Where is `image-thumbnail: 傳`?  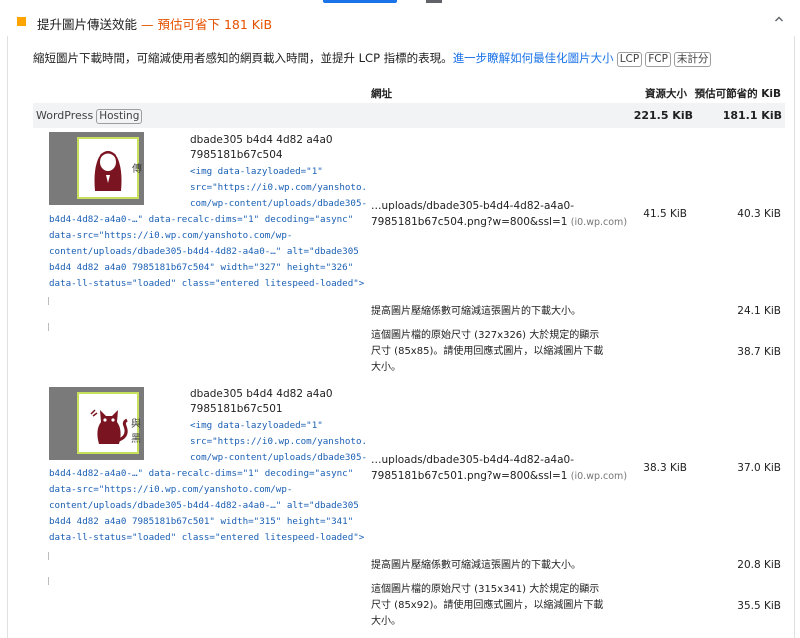
image-thumbnail: 傳 is located at coordinates (96, 168).